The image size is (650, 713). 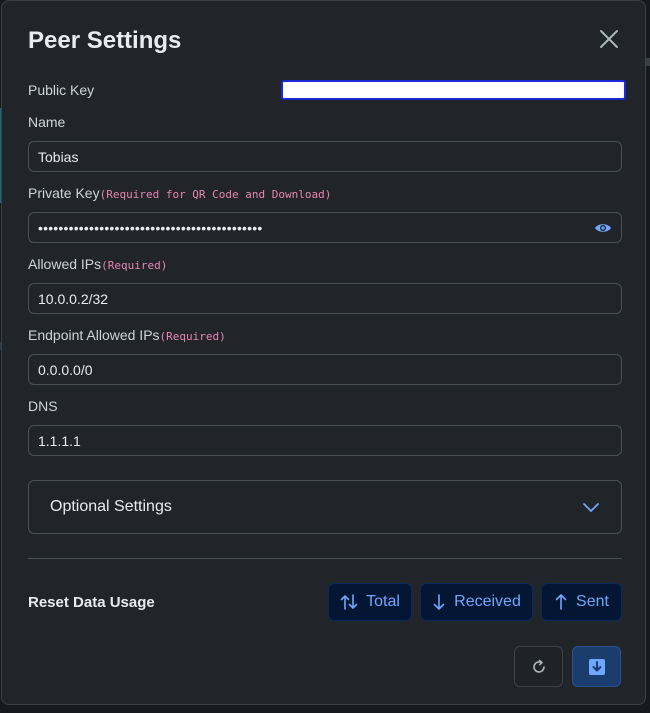 What do you see at coordinates (47, 122) in the screenshot?
I see `name-label: Name` at bounding box center [47, 122].